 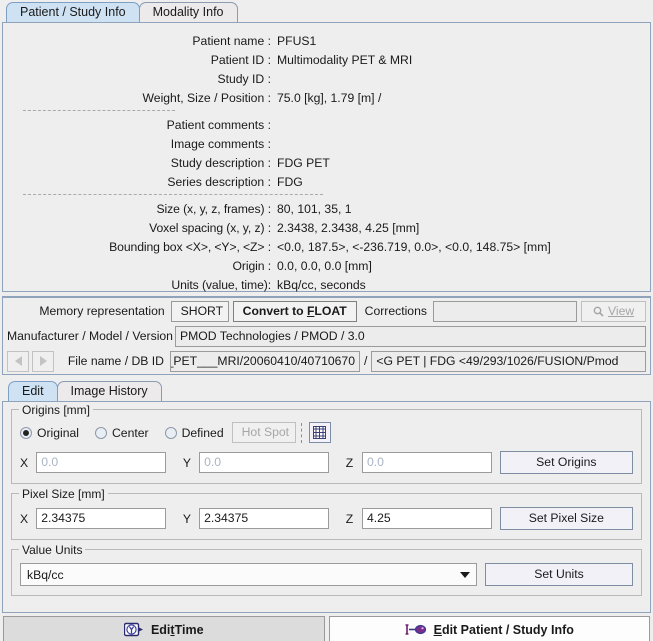 I want to click on pixel-size-x-input: 2.34375, so click(x=101, y=518).